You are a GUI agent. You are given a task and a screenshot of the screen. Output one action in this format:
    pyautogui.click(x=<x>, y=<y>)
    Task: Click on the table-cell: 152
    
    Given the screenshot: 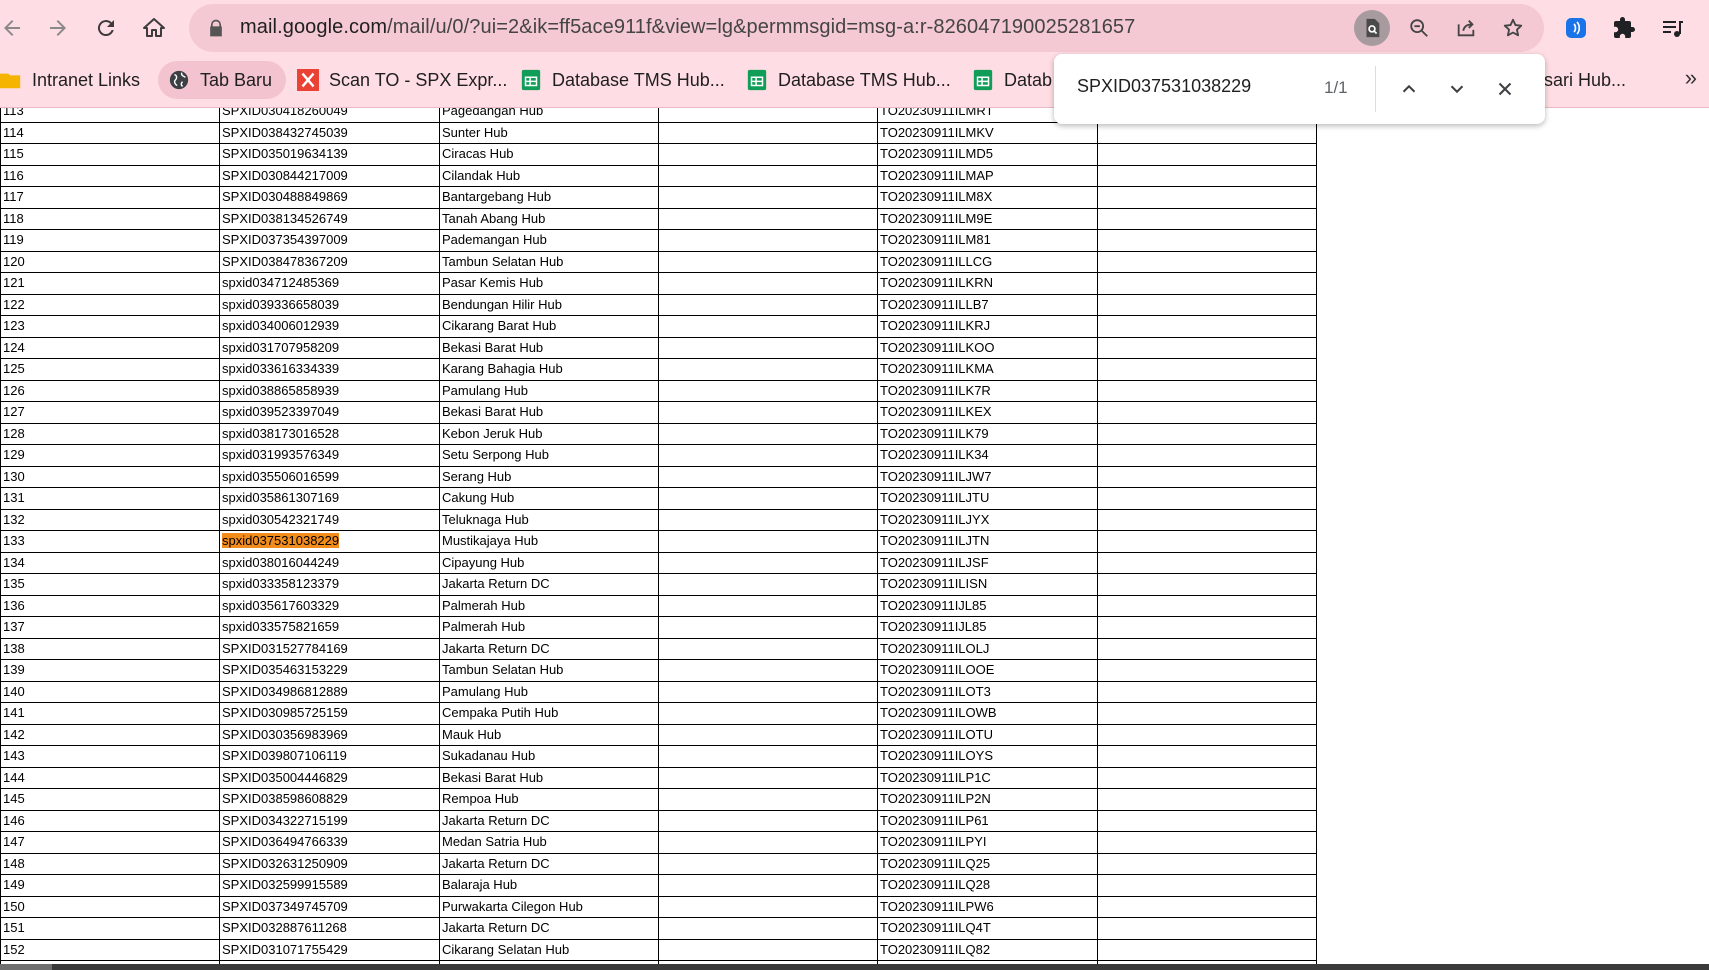 What is the action you would take?
    pyautogui.click(x=110, y=949)
    